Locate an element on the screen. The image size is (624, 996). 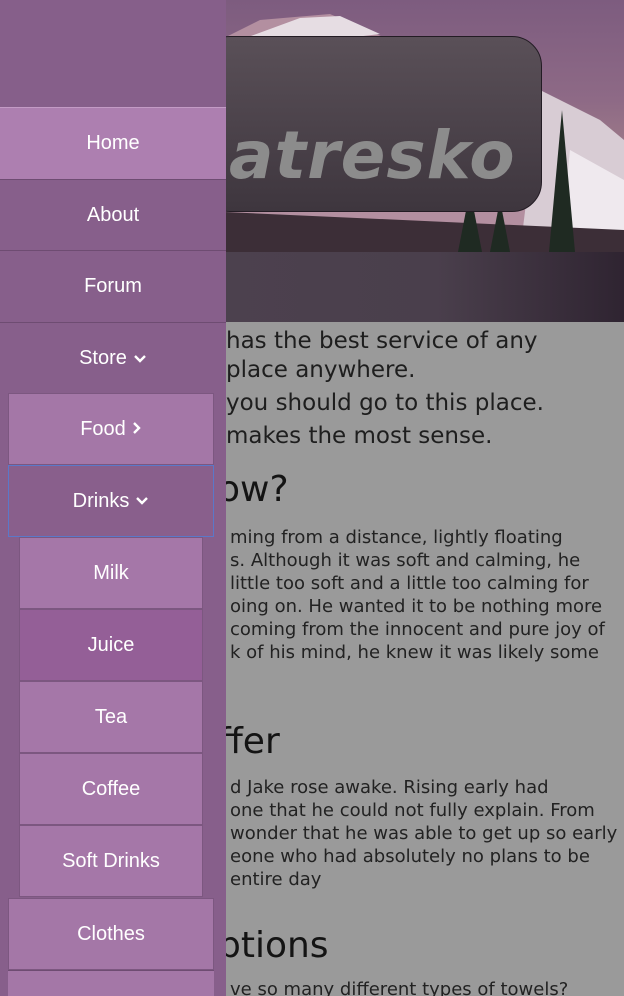
nav-item-drinks: Drinks is located at coordinates (111, 501).